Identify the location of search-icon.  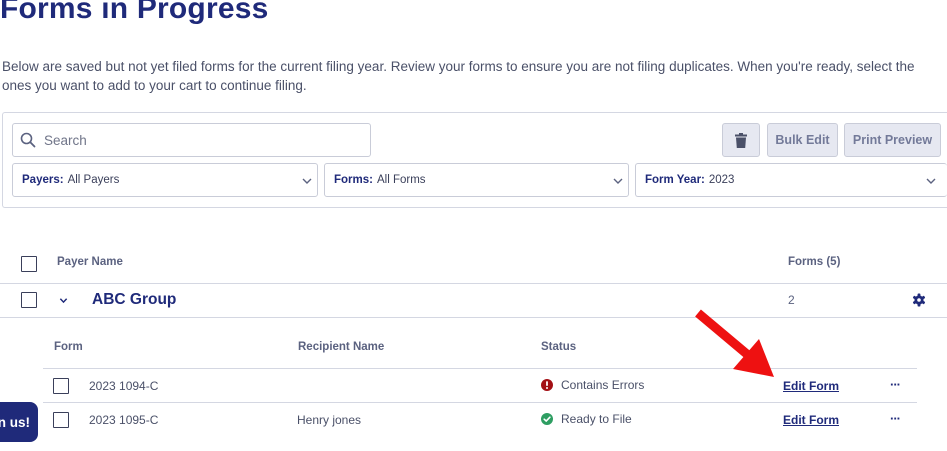
(28, 140).